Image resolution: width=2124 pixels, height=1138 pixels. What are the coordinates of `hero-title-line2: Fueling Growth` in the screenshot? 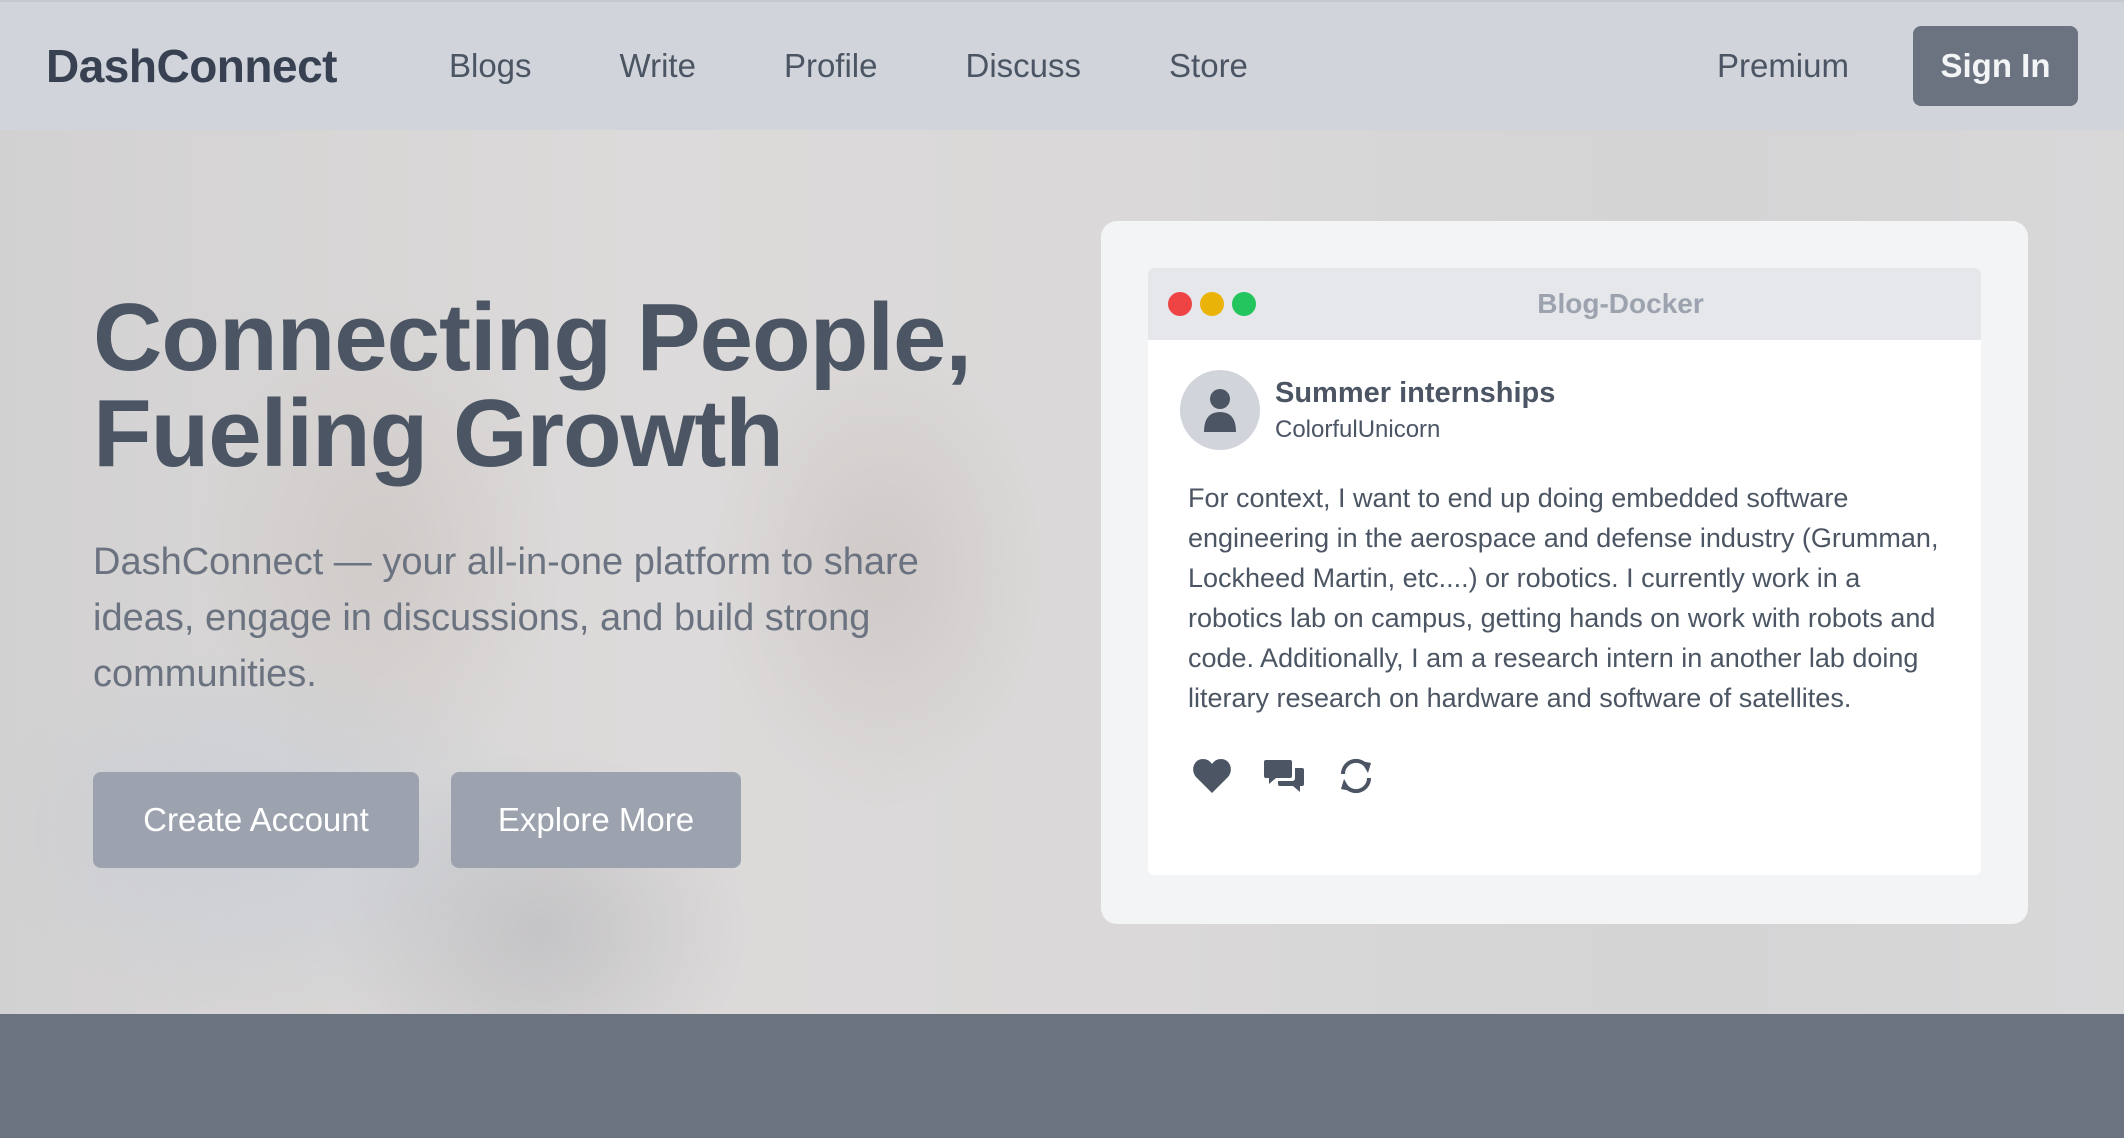 It's located at (438, 433).